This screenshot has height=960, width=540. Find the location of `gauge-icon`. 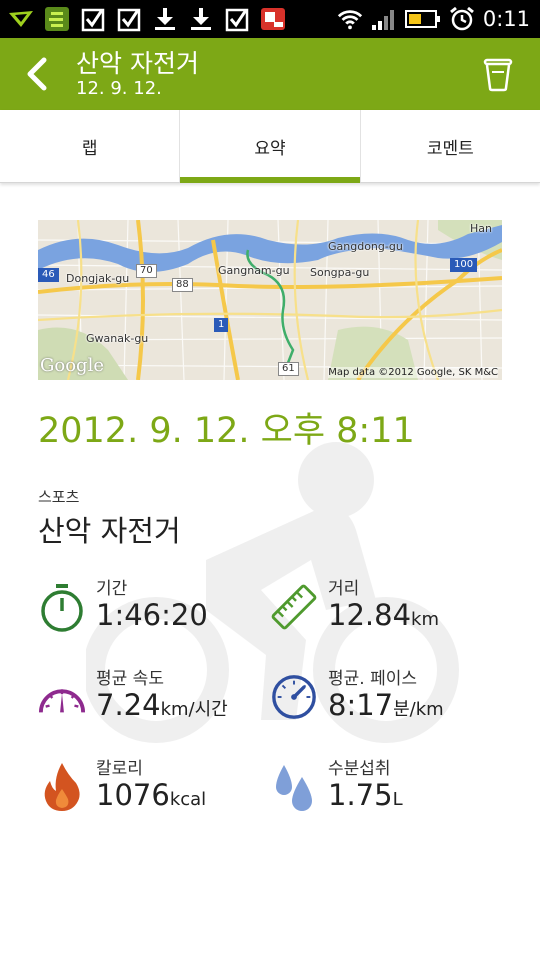

gauge-icon is located at coordinates (294, 697).